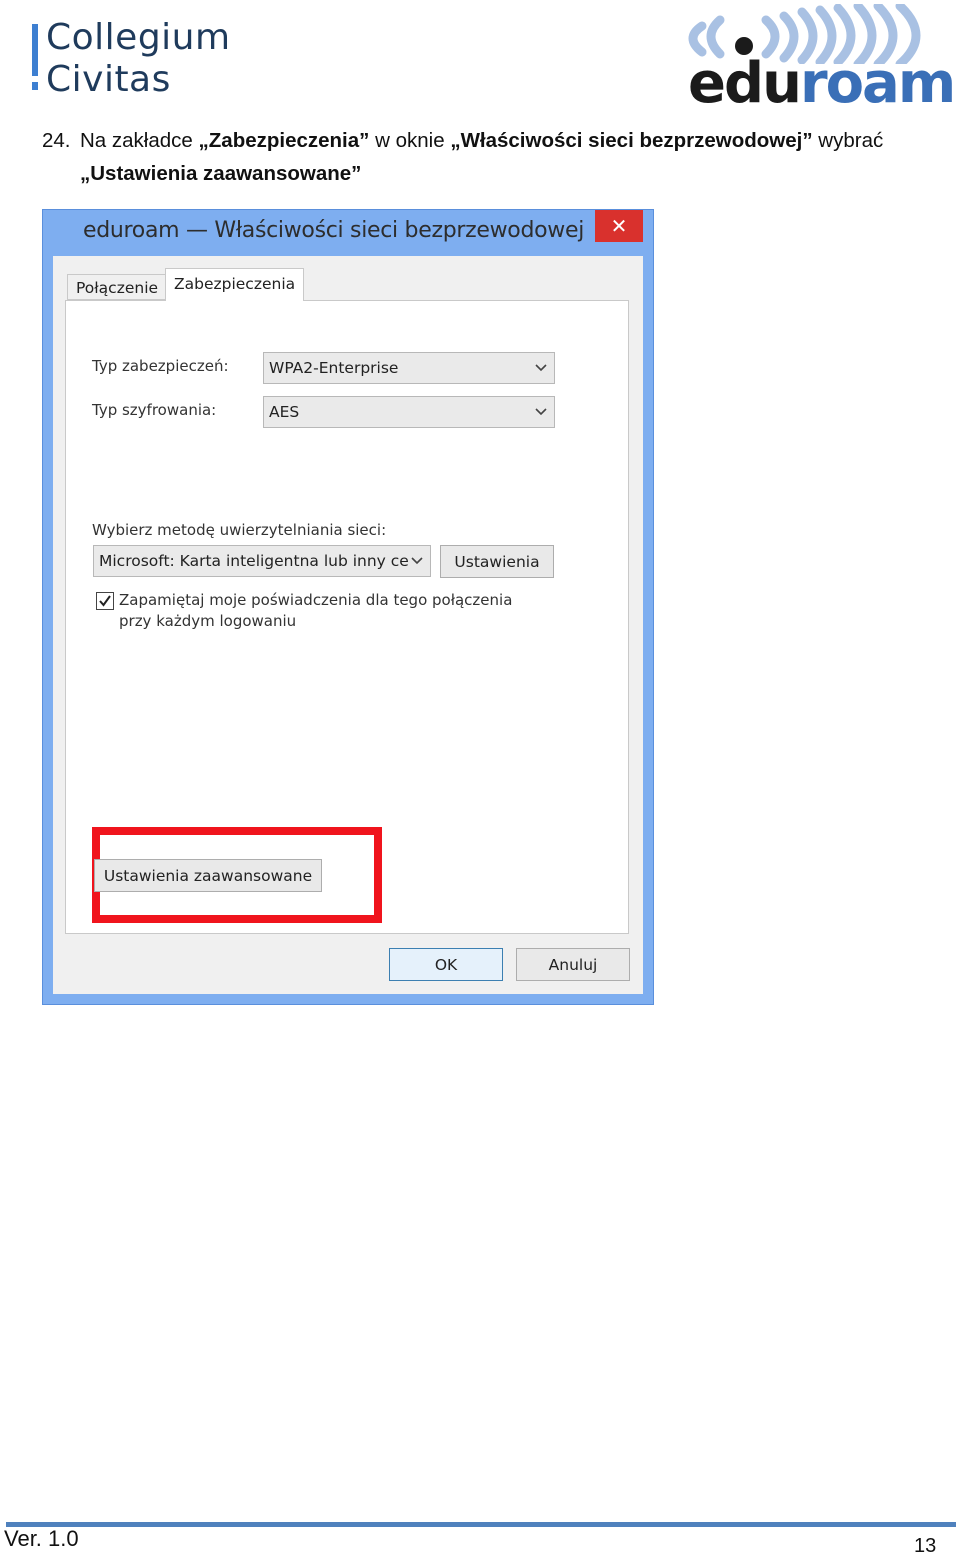 Image resolution: width=960 pixels, height=1558 pixels. I want to click on step-number: 24., so click(56, 140).